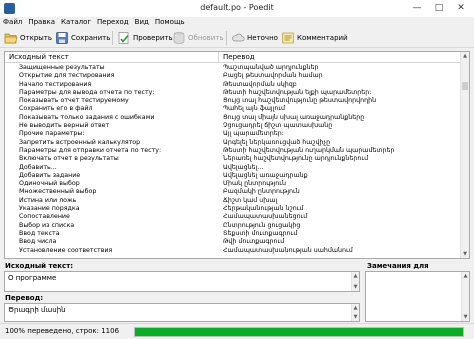 The width and height of the screenshot is (474, 339). I want to click on close-icon: ✕, so click(461, 8).